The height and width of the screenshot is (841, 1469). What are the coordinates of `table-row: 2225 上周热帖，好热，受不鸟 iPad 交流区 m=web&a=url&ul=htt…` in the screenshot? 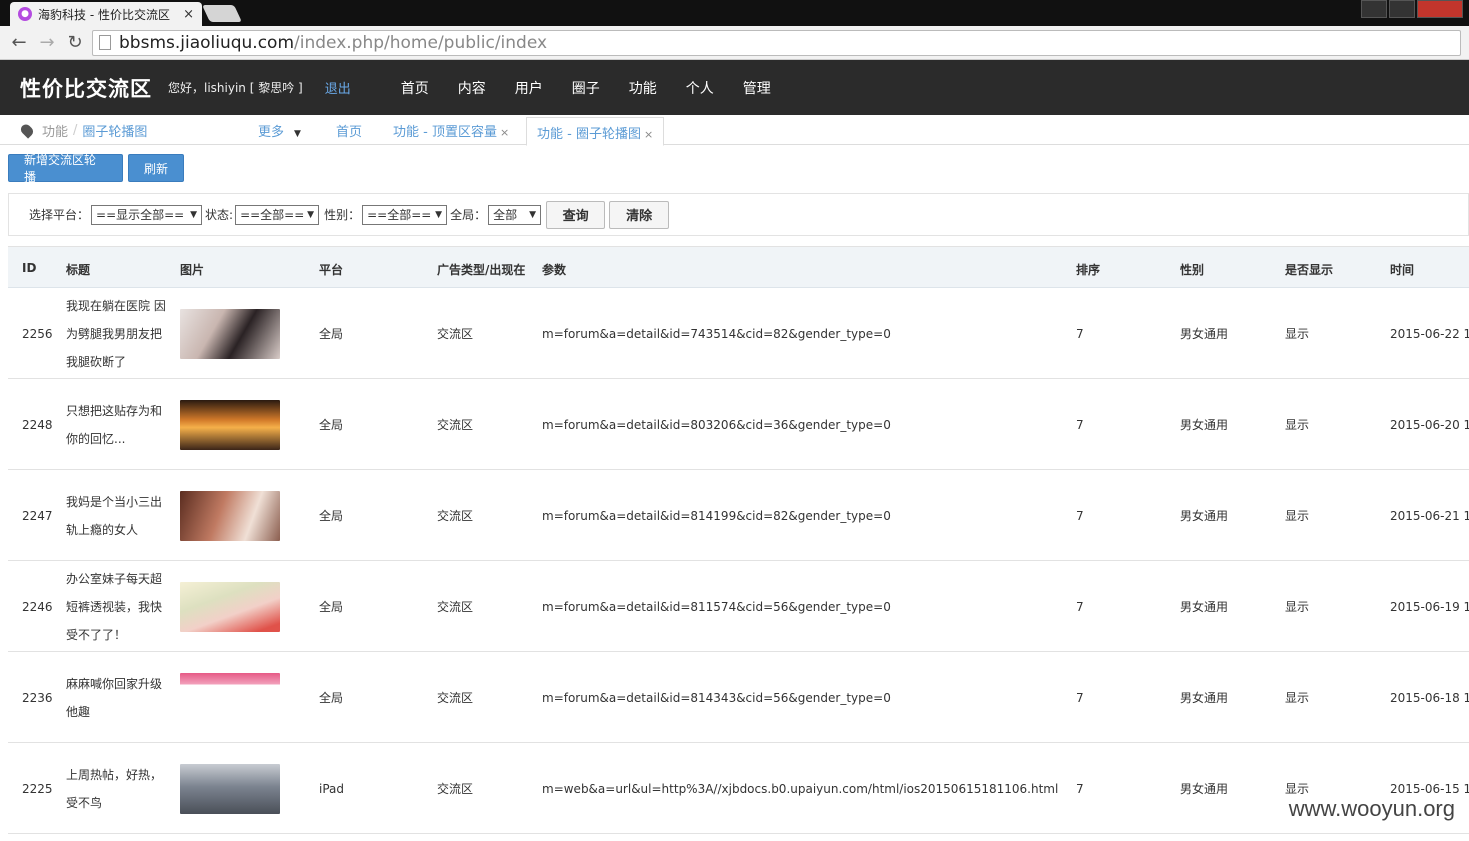 It's located at (738, 788).